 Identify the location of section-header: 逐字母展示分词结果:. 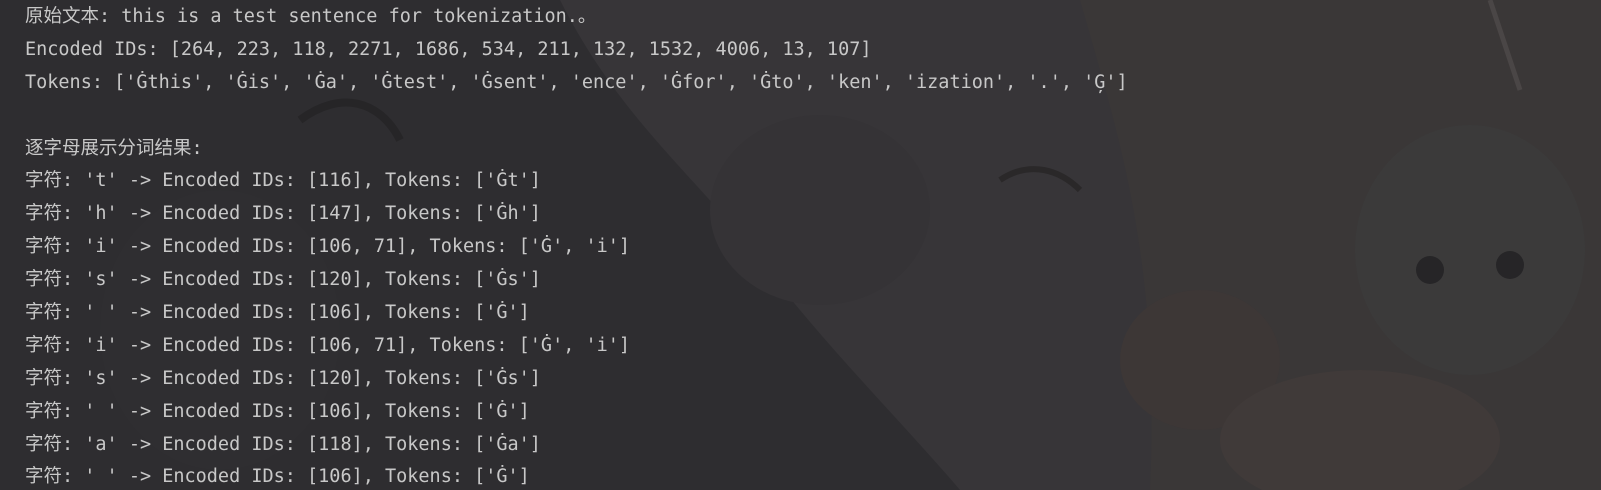
(114, 148).